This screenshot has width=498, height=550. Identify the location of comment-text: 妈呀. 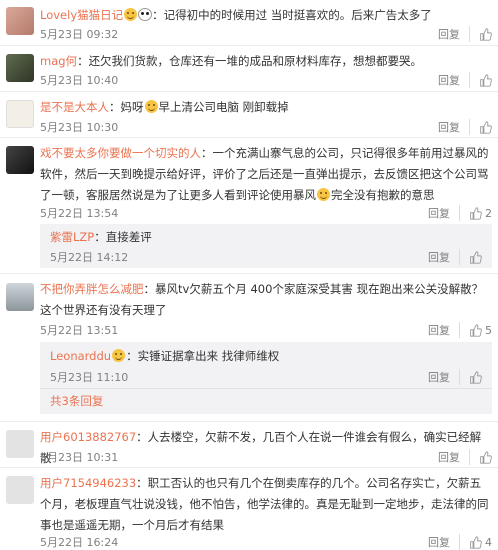
(132, 107).